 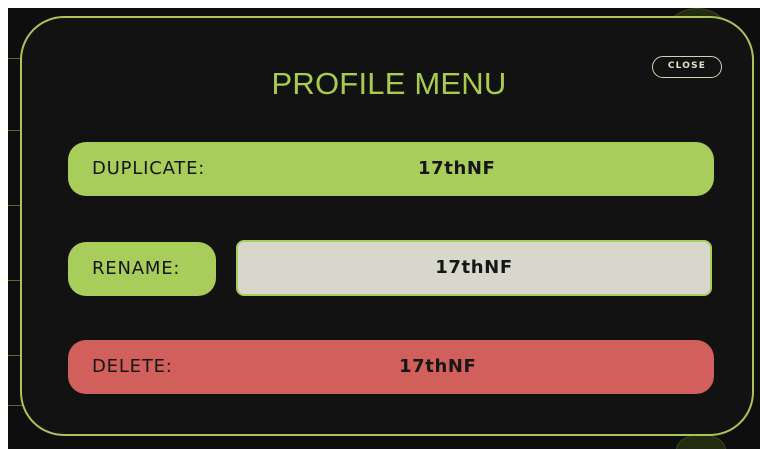 What do you see at coordinates (136, 268) in the screenshot?
I see `rename-label: RENAME:` at bounding box center [136, 268].